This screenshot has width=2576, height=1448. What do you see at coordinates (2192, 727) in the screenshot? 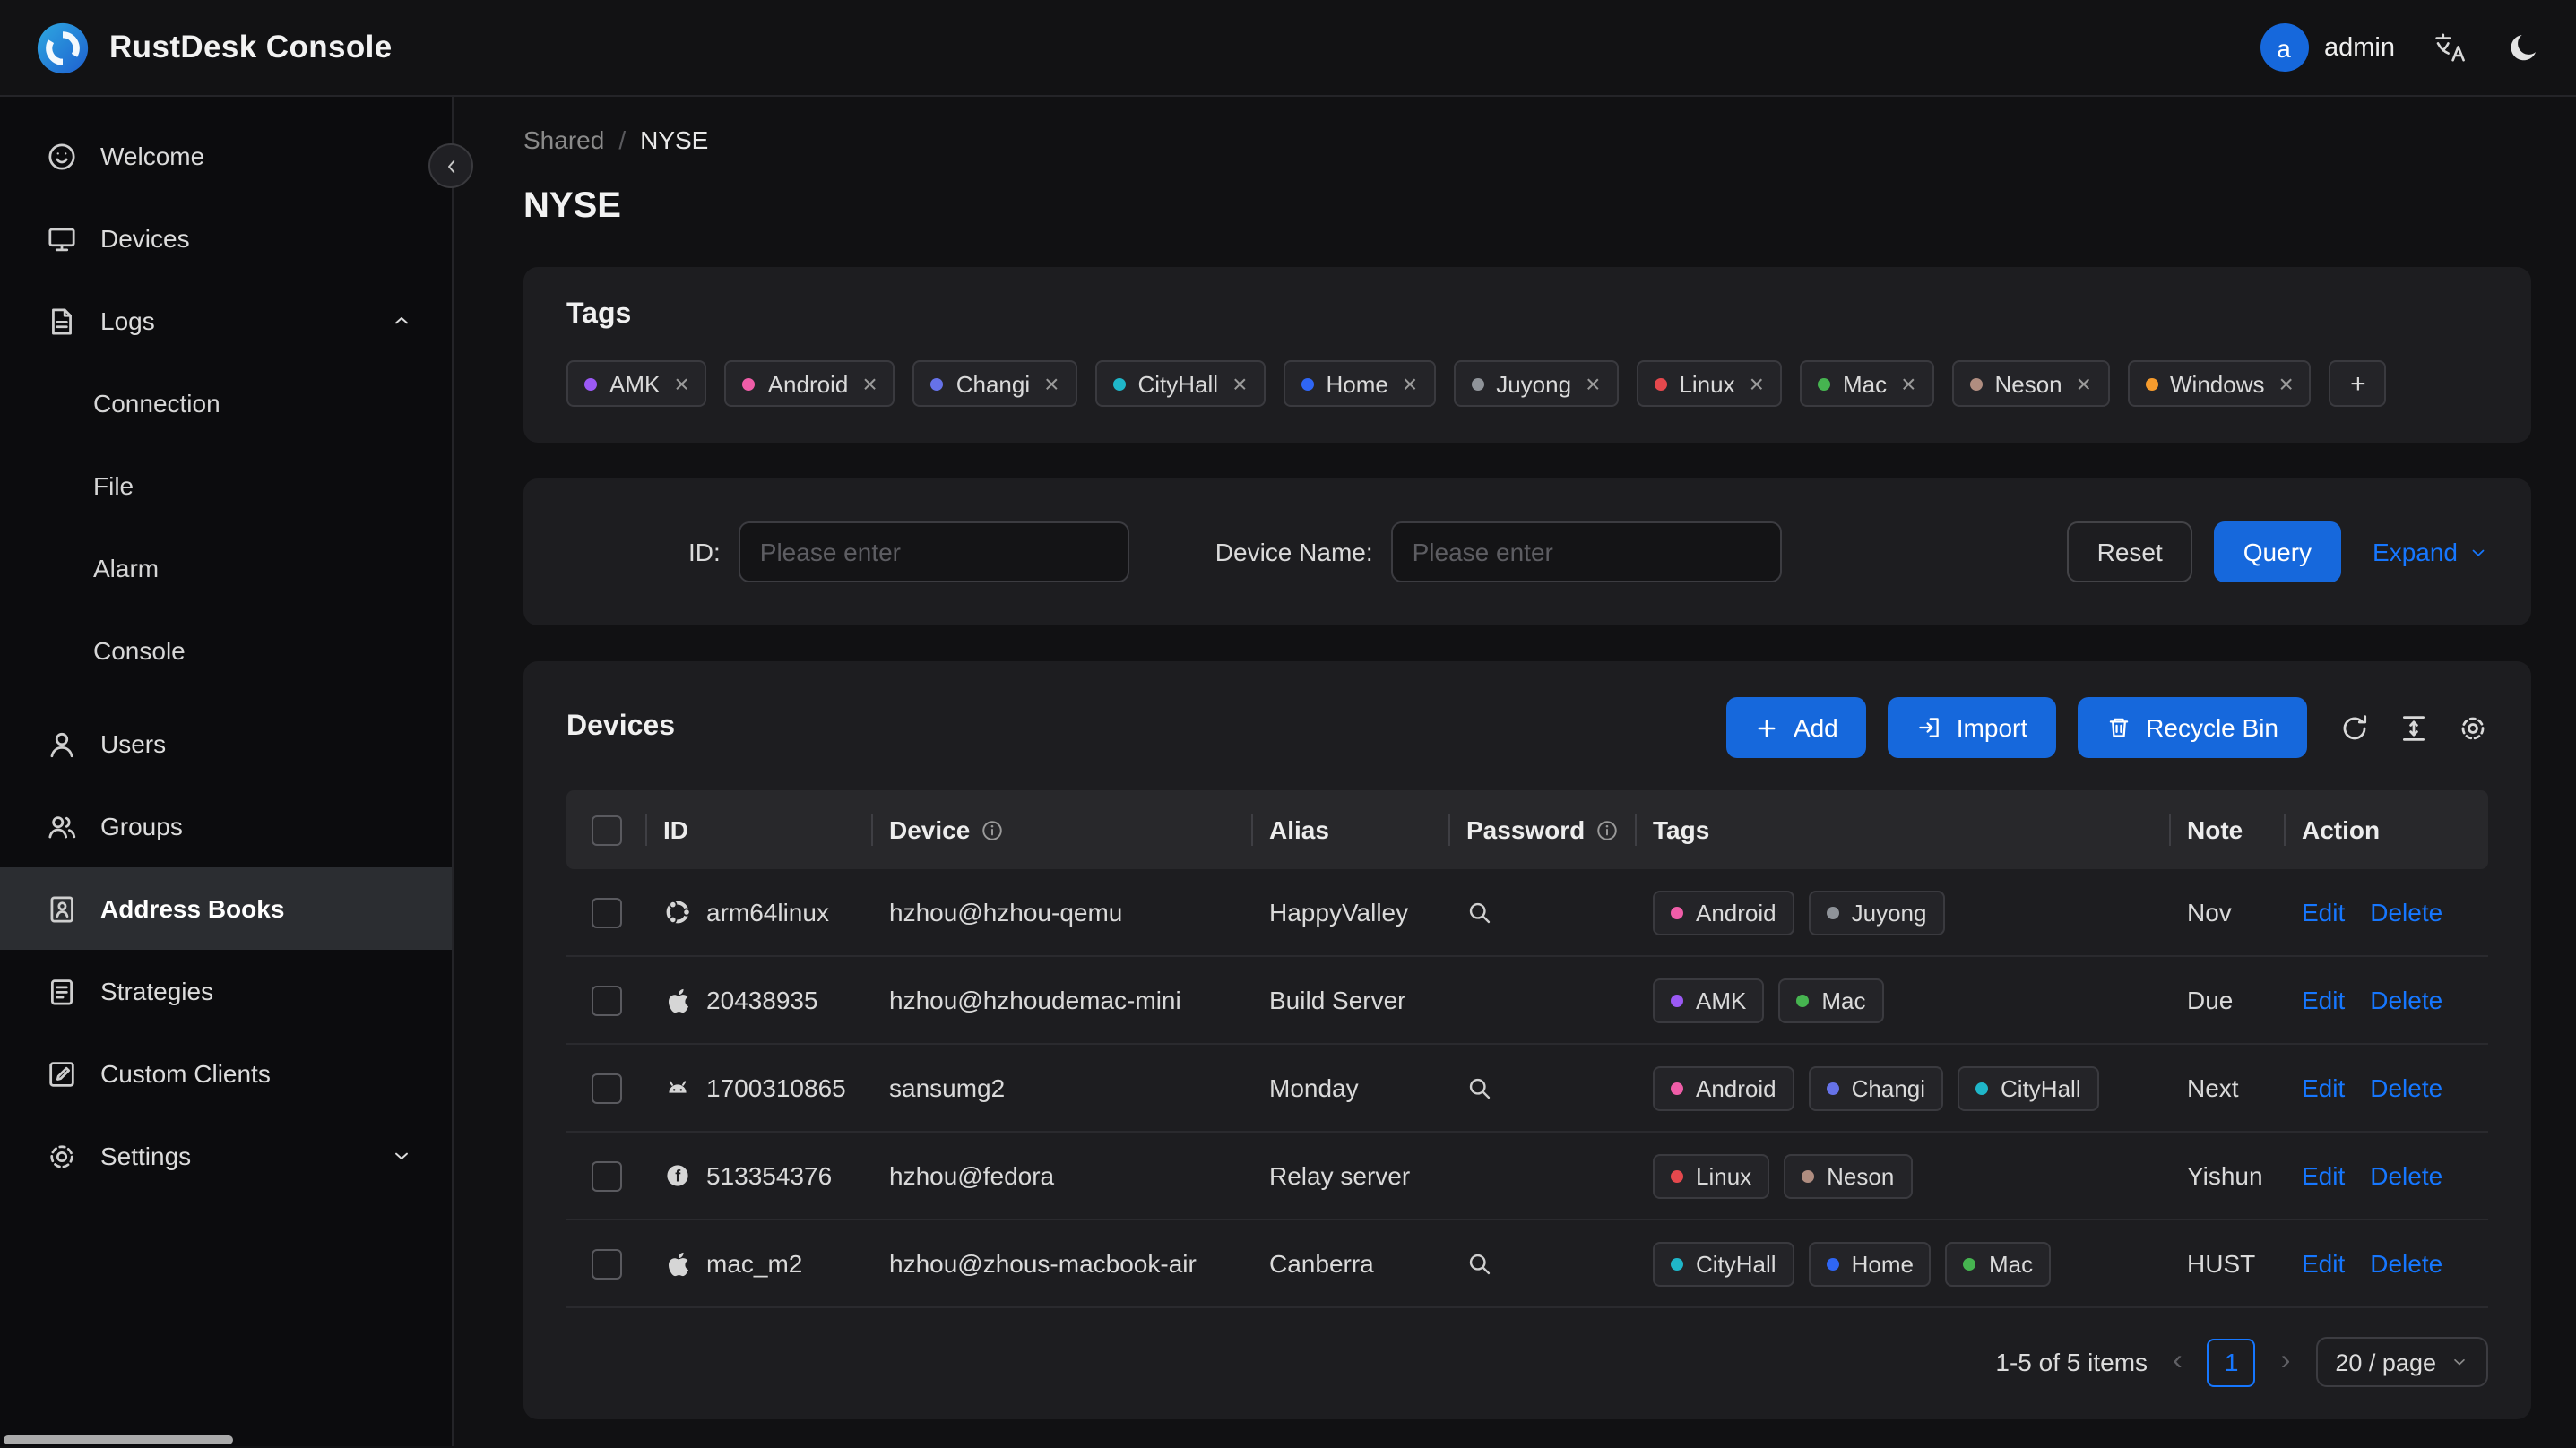
I see `recycle-bin-button: Recycle Bin` at bounding box center [2192, 727].